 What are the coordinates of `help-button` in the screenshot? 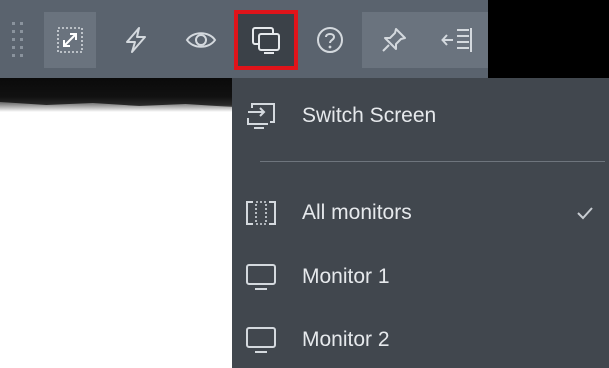 It's located at (330, 40).